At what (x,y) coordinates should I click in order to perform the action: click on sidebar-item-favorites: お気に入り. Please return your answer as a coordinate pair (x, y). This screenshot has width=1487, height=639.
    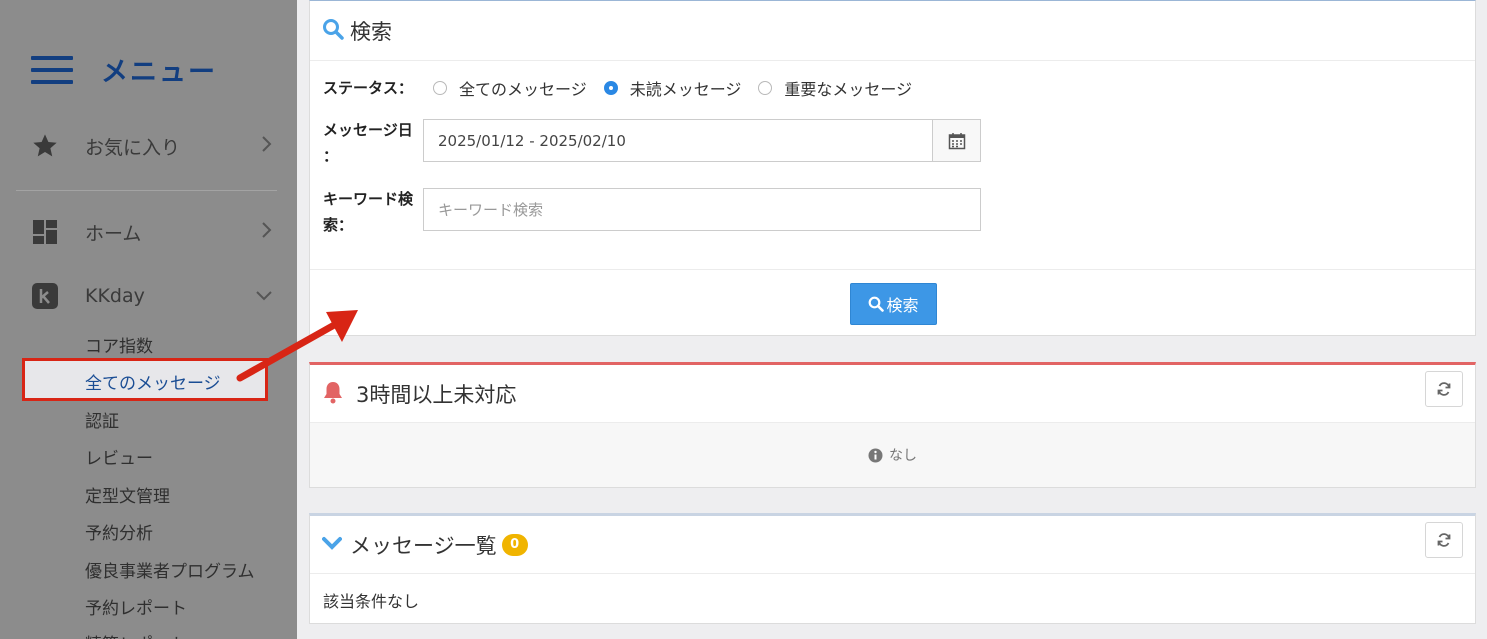
    Looking at the image, I should click on (154, 146).